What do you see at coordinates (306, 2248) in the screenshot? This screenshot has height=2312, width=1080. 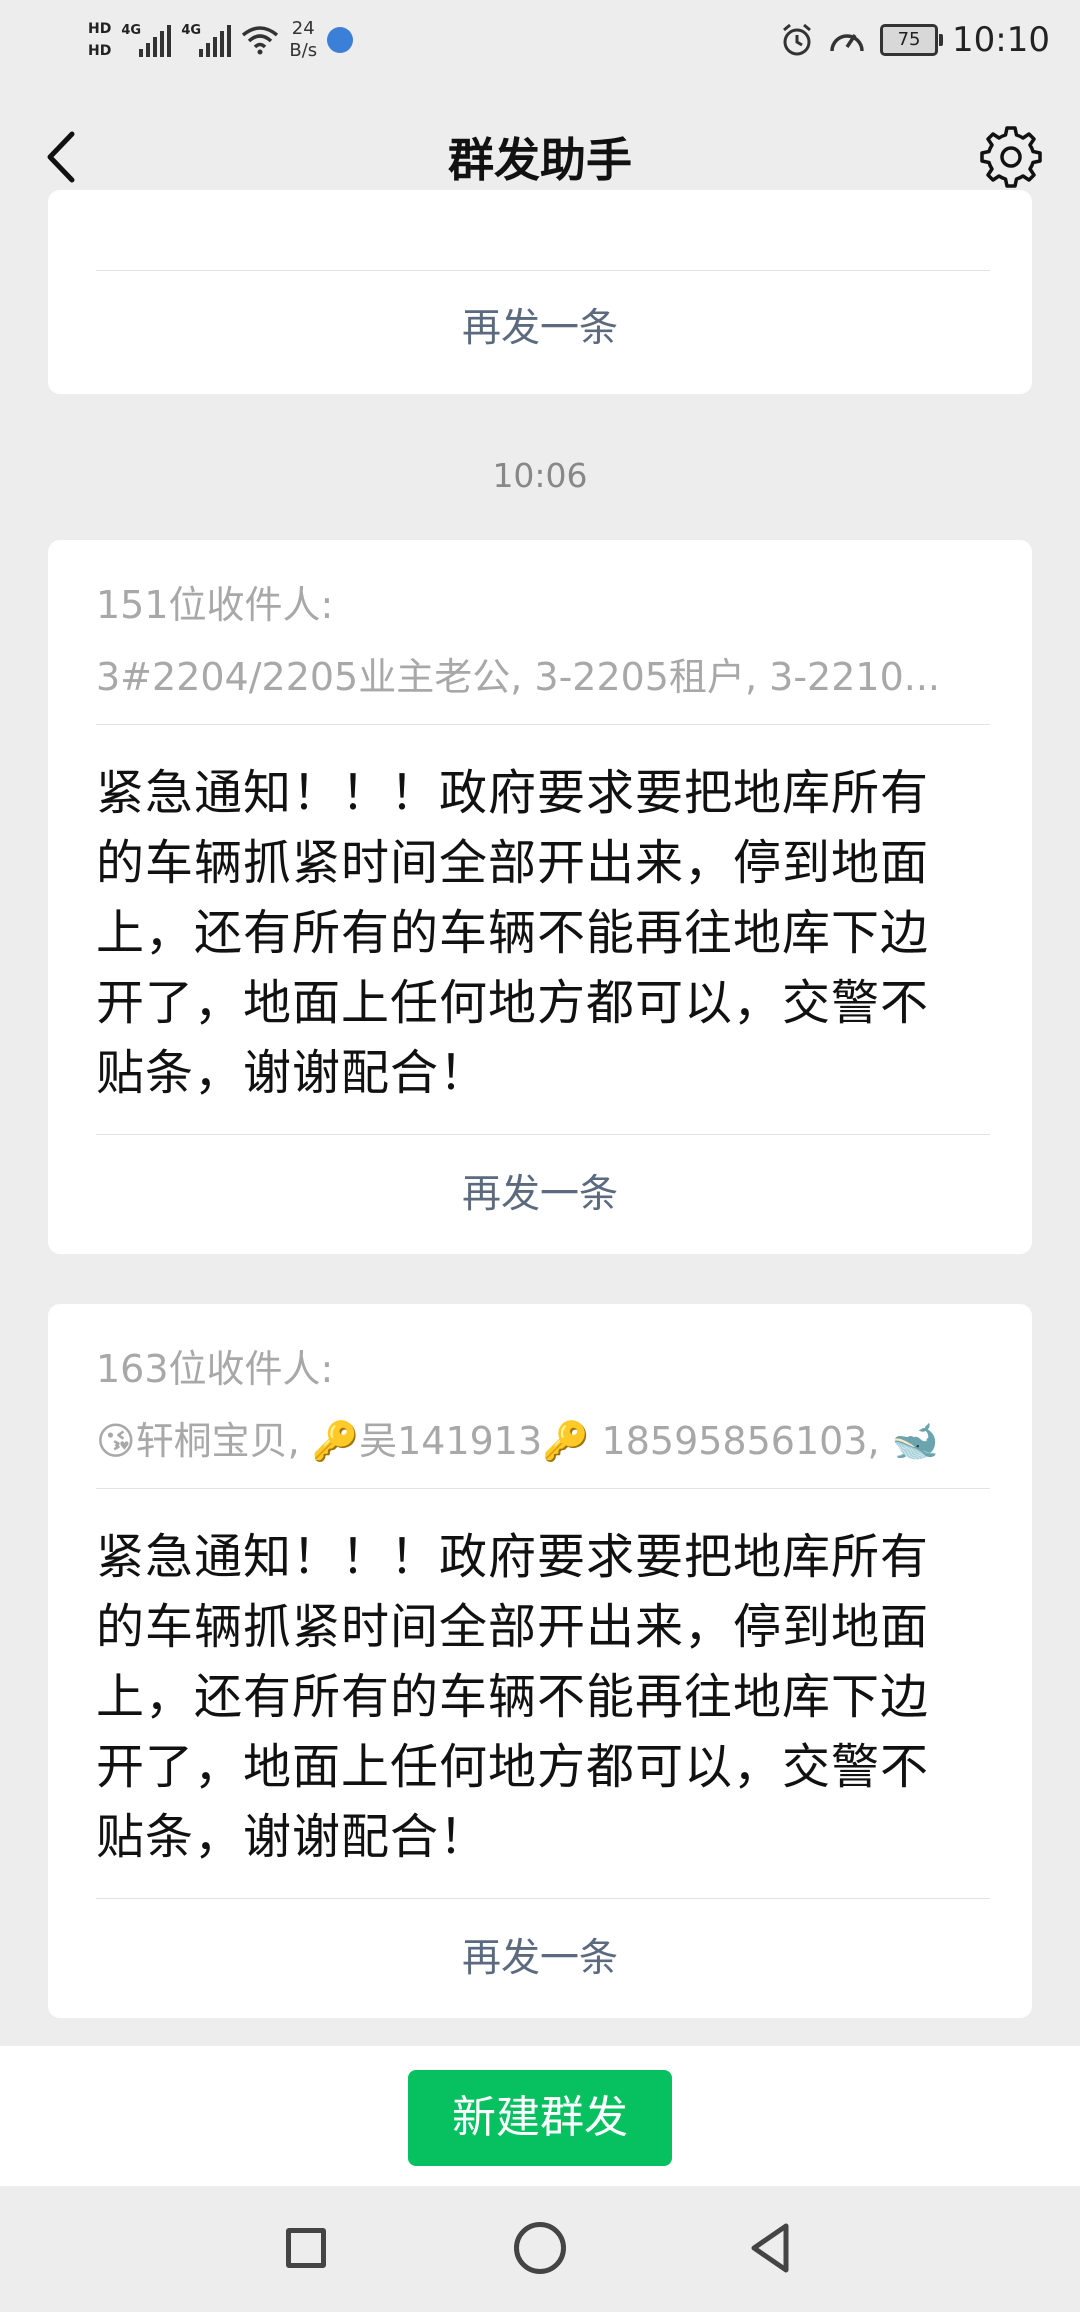 I see `recent-apps-icon` at bounding box center [306, 2248].